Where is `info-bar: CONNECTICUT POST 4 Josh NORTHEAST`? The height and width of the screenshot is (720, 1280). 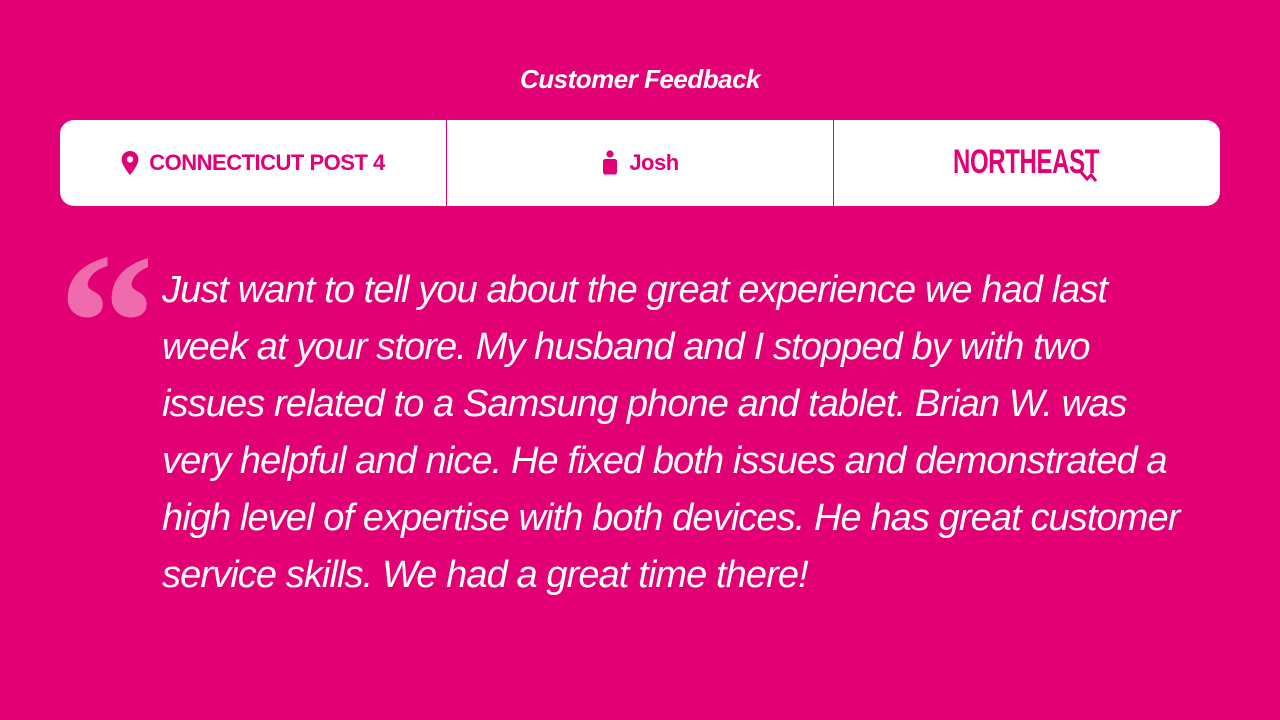 info-bar: CONNECTICUT POST 4 Josh NORTHEAST is located at coordinates (640, 163).